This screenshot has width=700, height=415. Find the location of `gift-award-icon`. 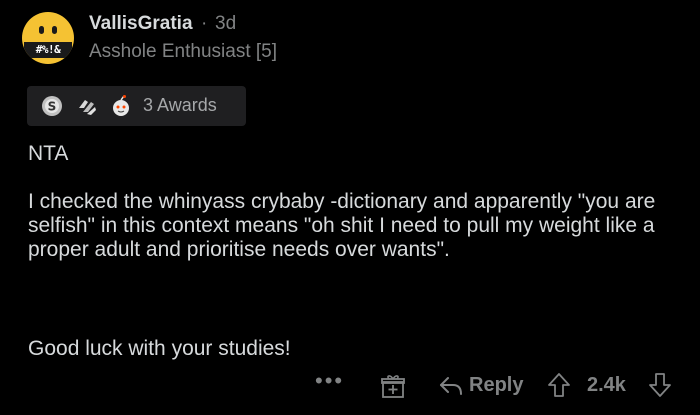

gift-award-icon is located at coordinates (393, 386).